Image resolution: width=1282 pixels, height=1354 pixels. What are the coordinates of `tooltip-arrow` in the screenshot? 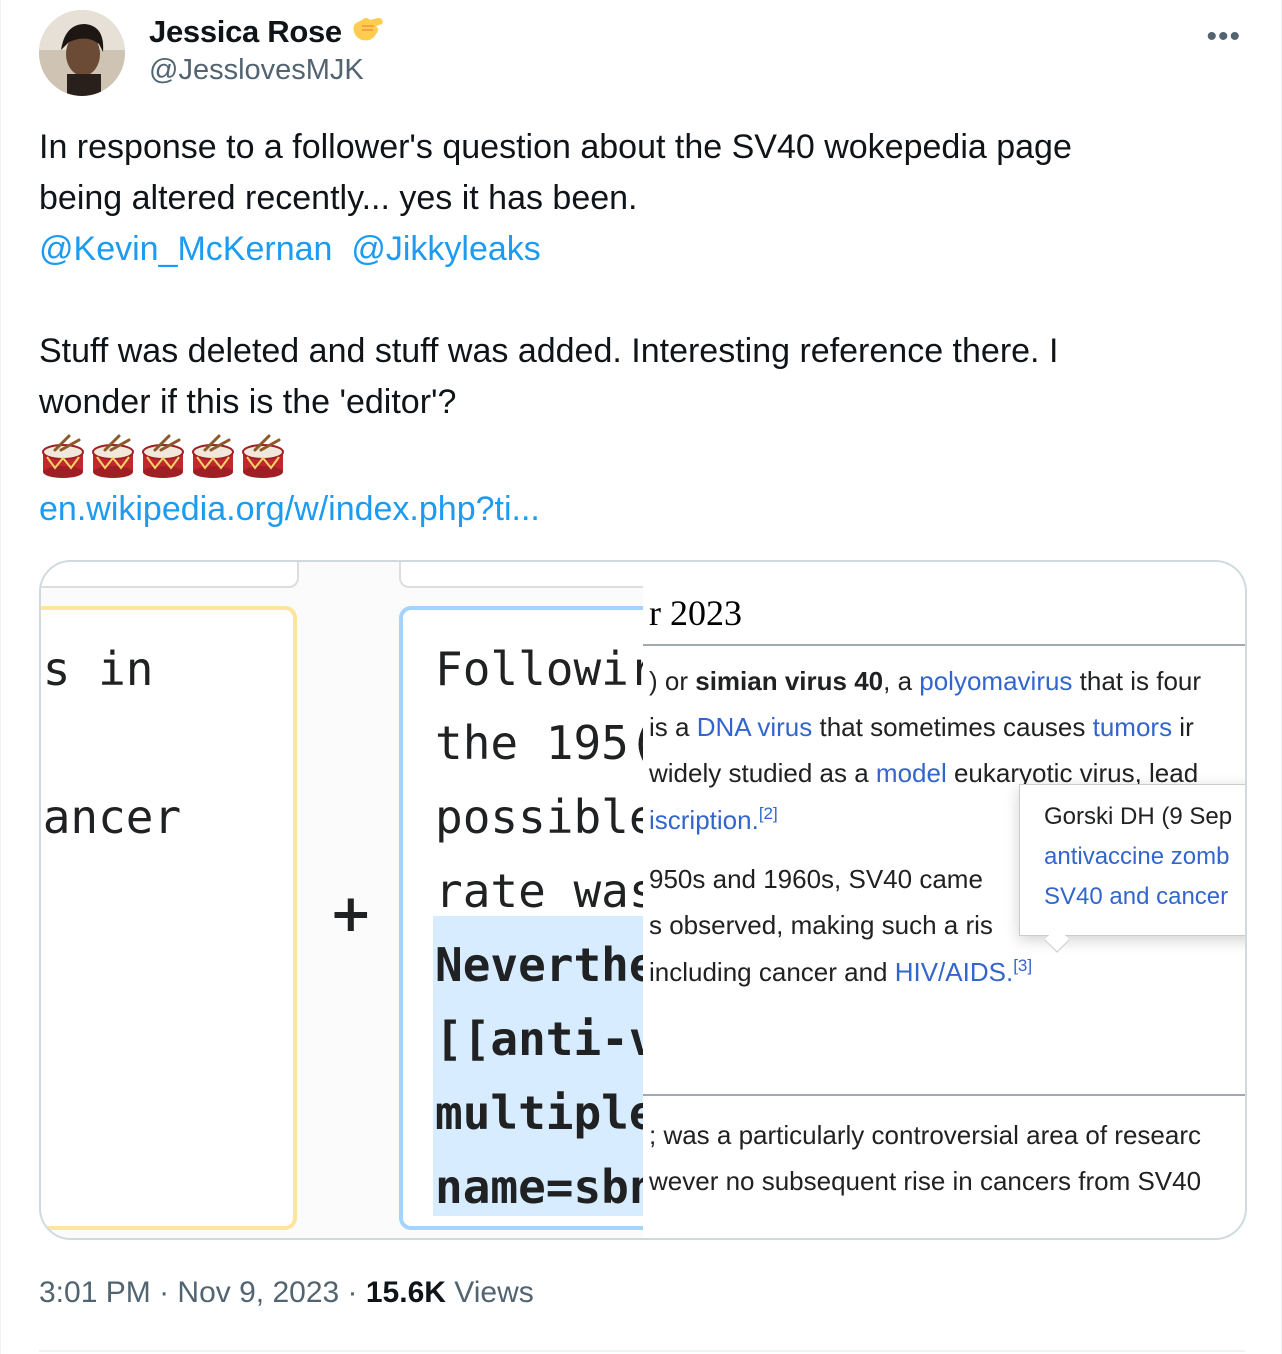 It's located at (1057, 940).